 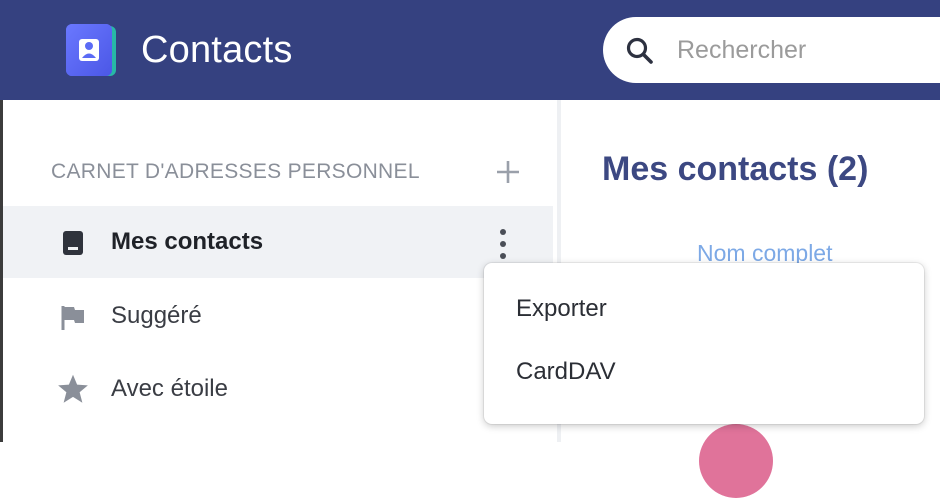 I want to click on more-options-icon, so click(x=503, y=244).